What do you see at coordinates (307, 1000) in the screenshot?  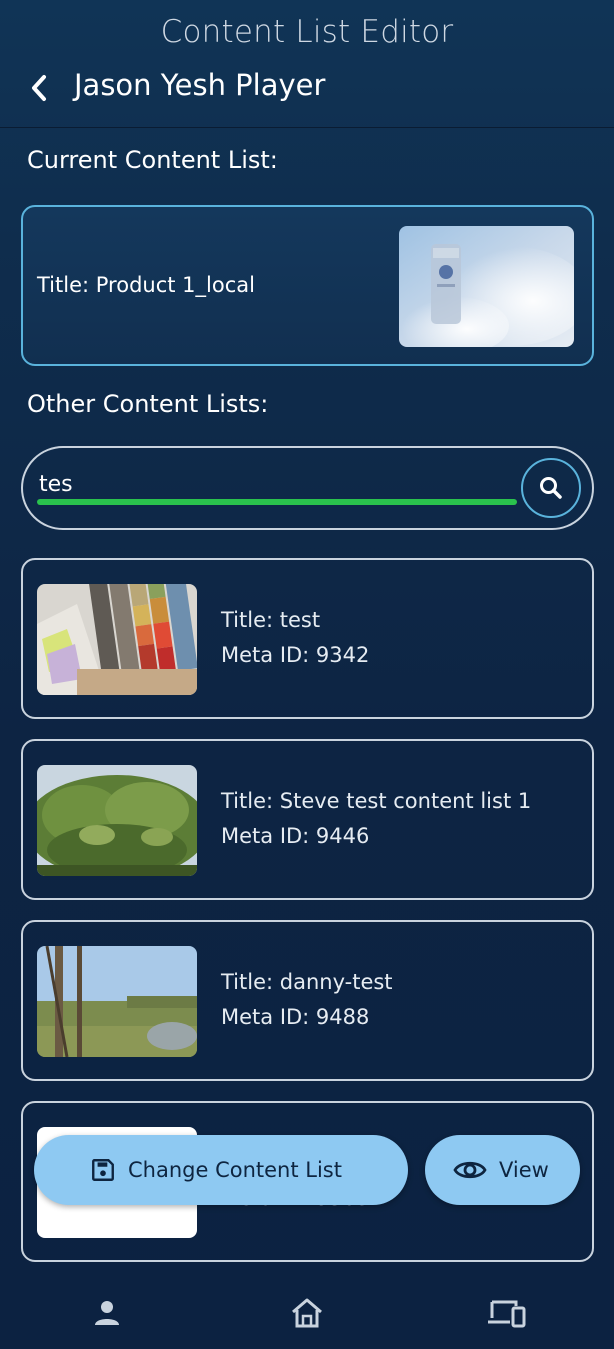 I see `list-item: Title: danny-test Meta ID: 9488` at bounding box center [307, 1000].